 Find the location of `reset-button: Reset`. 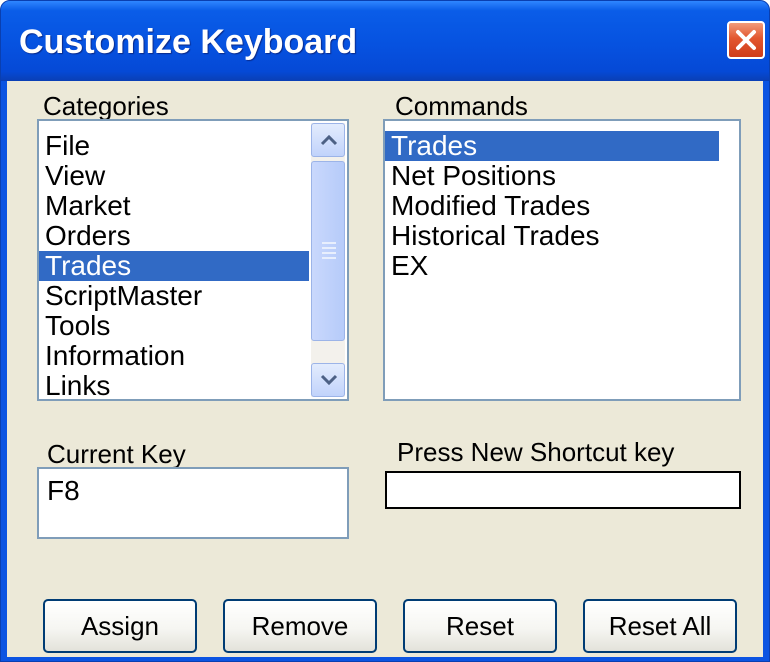

reset-button: Reset is located at coordinates (480, 626).